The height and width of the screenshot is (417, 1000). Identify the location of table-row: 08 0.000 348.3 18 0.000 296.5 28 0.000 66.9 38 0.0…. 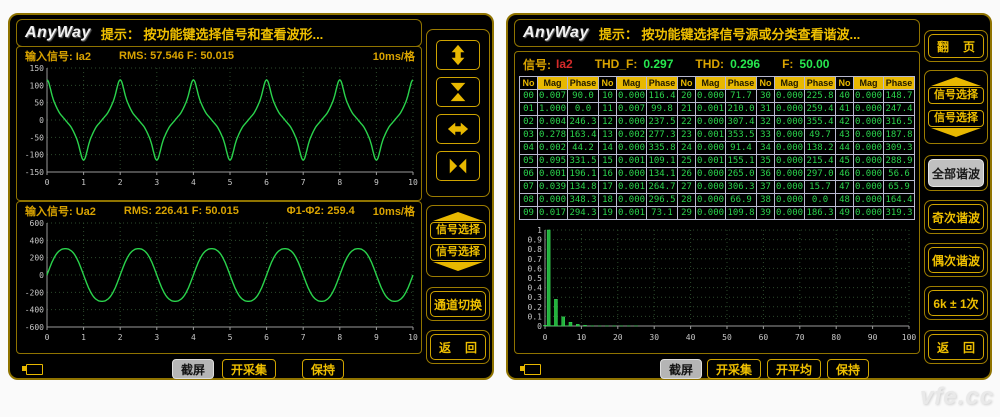
(717, 200).